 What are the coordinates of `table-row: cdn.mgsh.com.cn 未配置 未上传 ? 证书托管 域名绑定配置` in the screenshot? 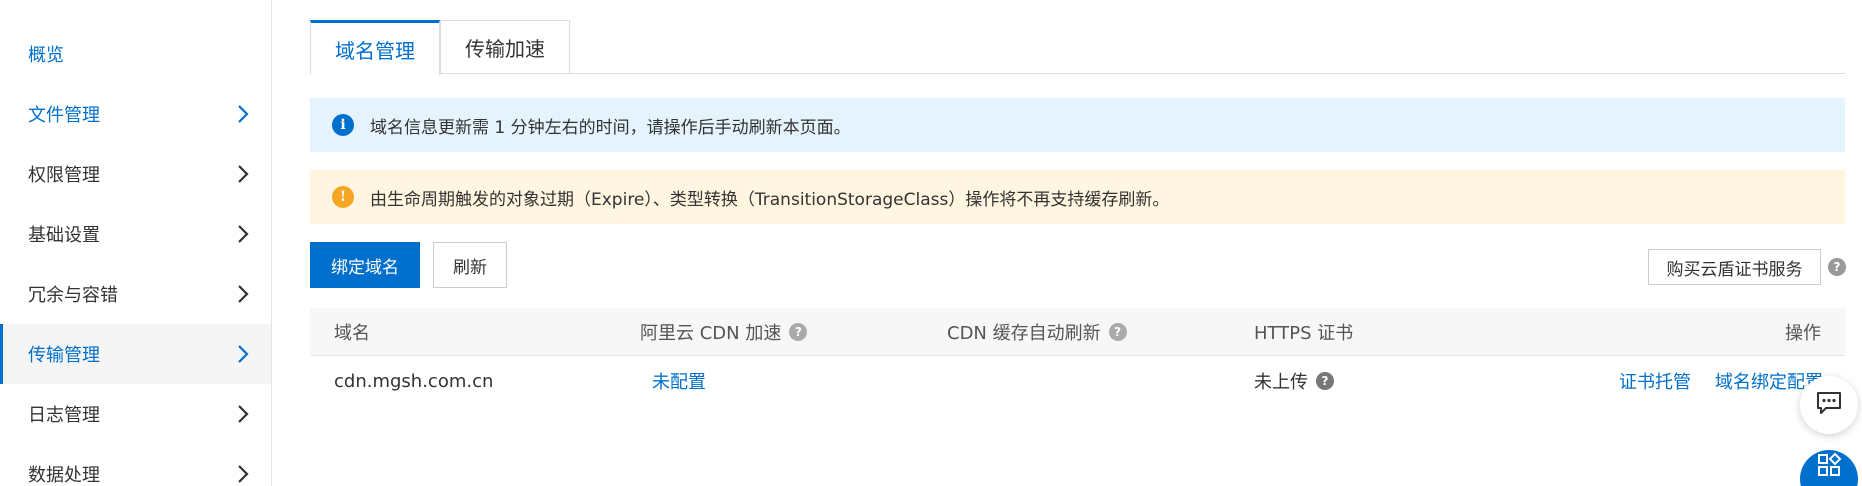 It's located at (1077, 381).